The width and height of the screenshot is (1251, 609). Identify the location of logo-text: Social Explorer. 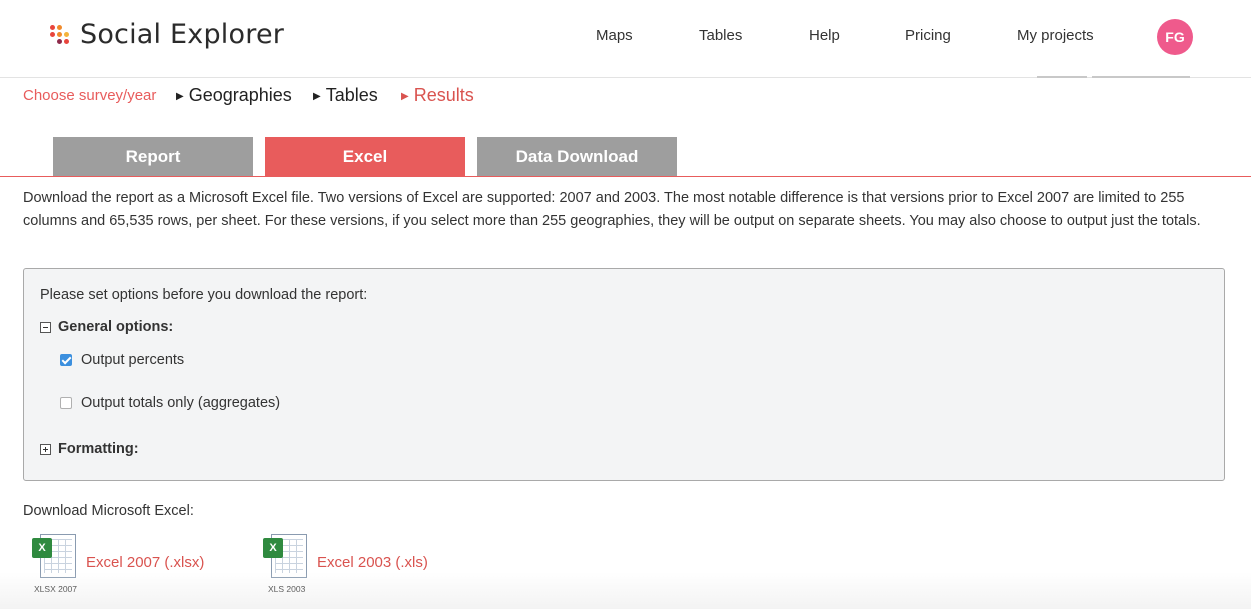
(182, 34).